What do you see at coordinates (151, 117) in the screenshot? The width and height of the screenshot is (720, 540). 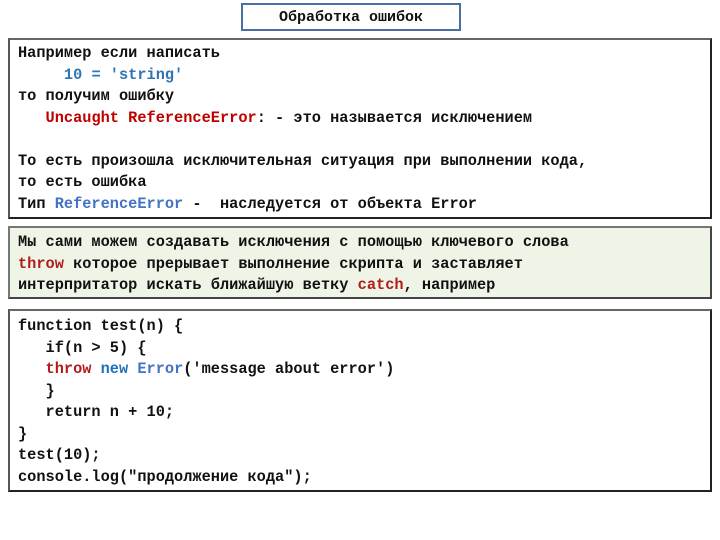 I see `error-message: Uncaught ReferenceError` at bounding box center [151, 117].